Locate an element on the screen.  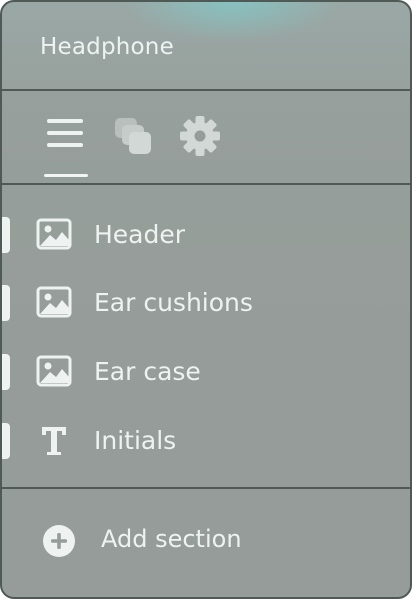
text-icon is located at coordinates (54, 441).